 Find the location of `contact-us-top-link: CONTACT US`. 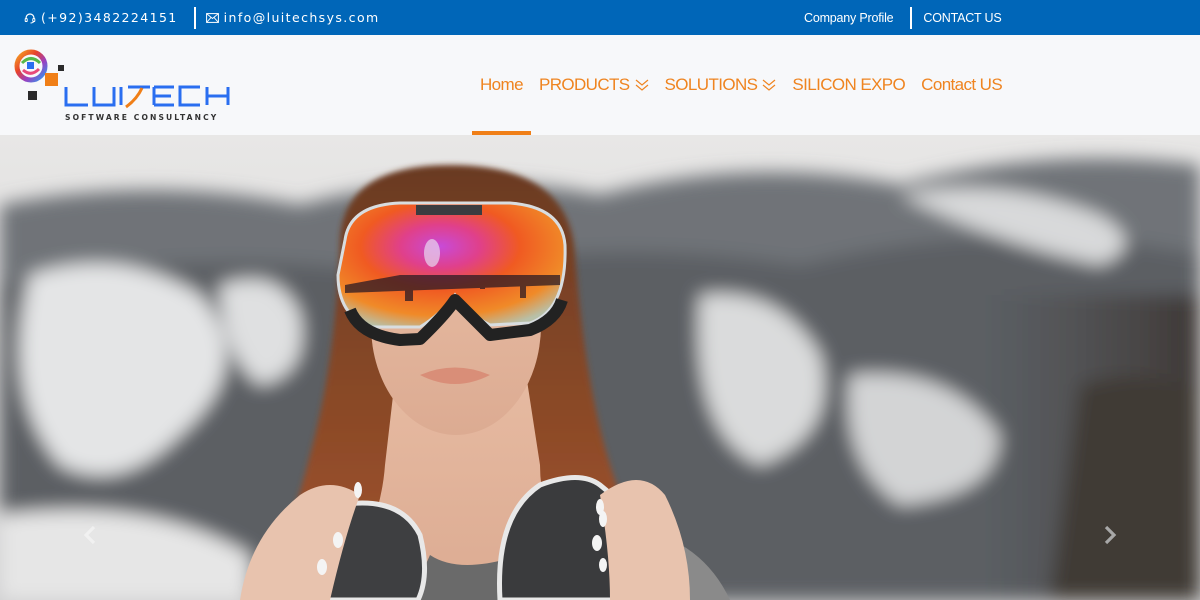

contact-us-top-link: CONTACT US is located at coordinates (962, 18).